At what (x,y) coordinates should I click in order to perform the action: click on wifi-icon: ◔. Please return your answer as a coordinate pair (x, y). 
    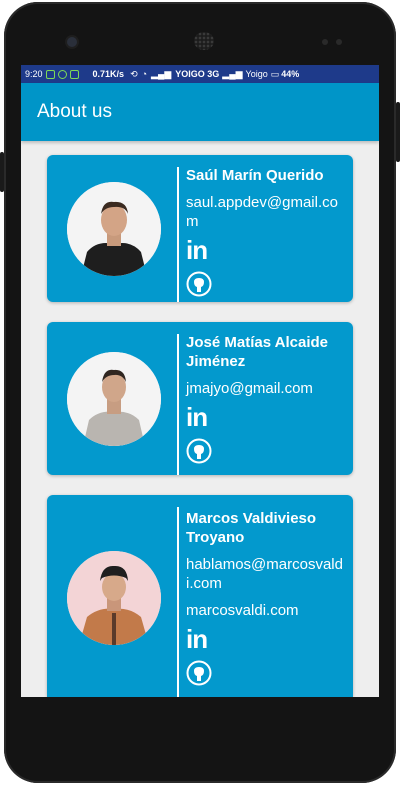
    Looking at the image, I should click on (144, 74).